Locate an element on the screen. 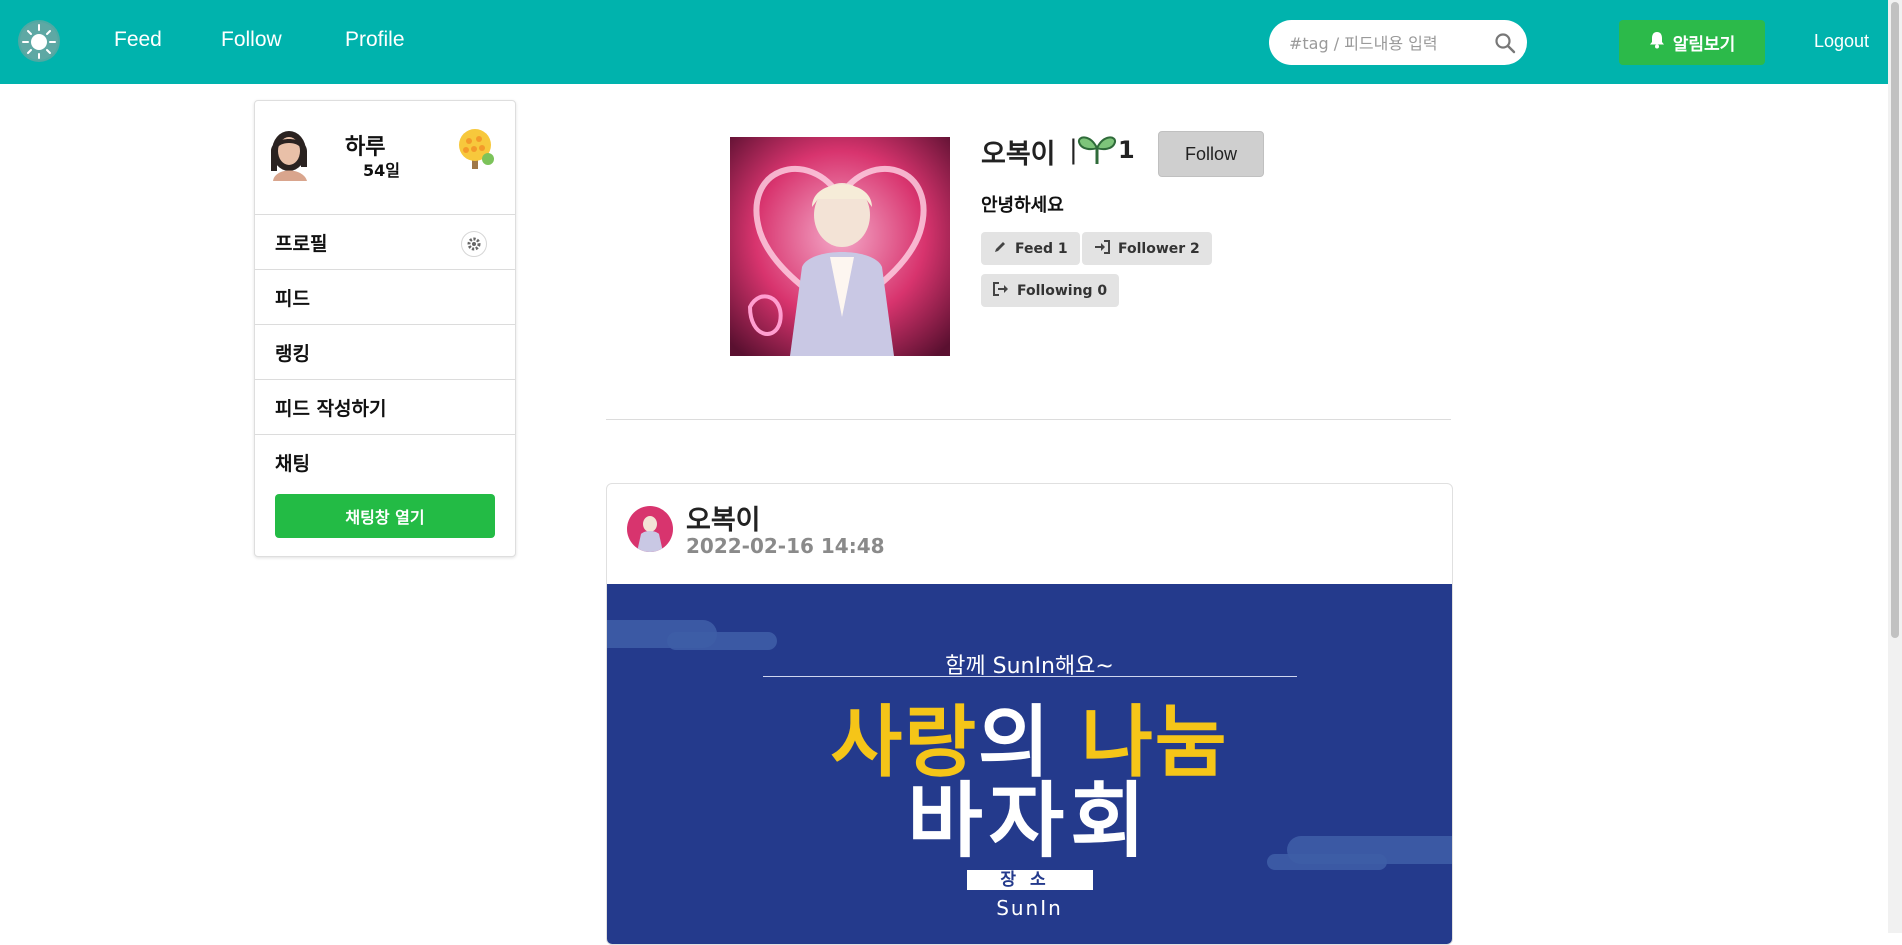 The image size is (1902, 945). tree-level-icon is located at coordinates (476, 150).